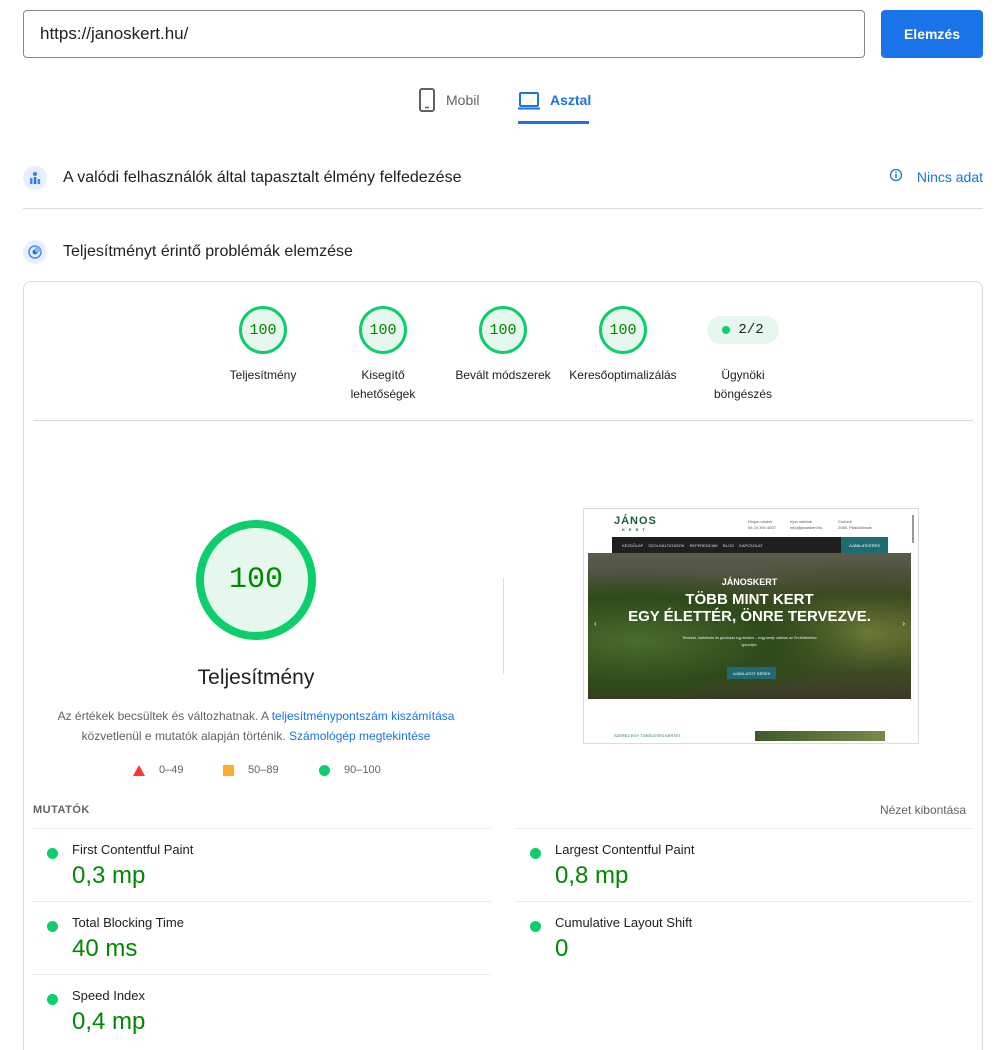 This screenshot has width=1006, height=1050. Describe the element at coordinates (503, 375) in the screenshot. I see `gauge-label-best-practices: Bevált módszerek` at that location.